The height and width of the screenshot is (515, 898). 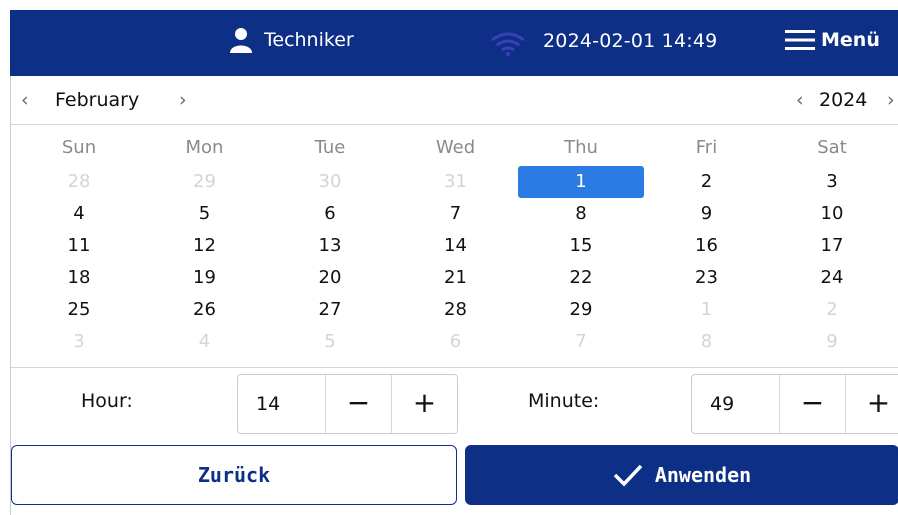 What do you see at coordinates (707, 182) in the screenshot?
I see `calendar-day: 2` at bounding box center [707, 182].